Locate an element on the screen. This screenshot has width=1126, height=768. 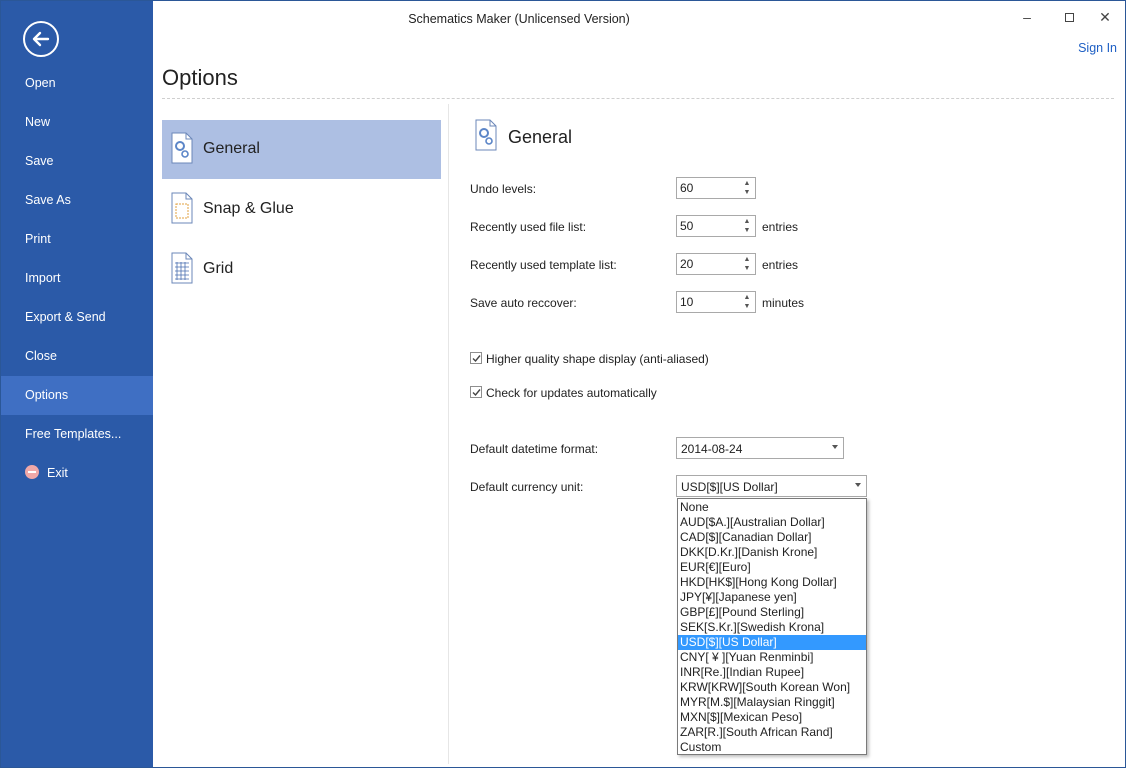
nav-label: Options is located at coordinates (47, 395).